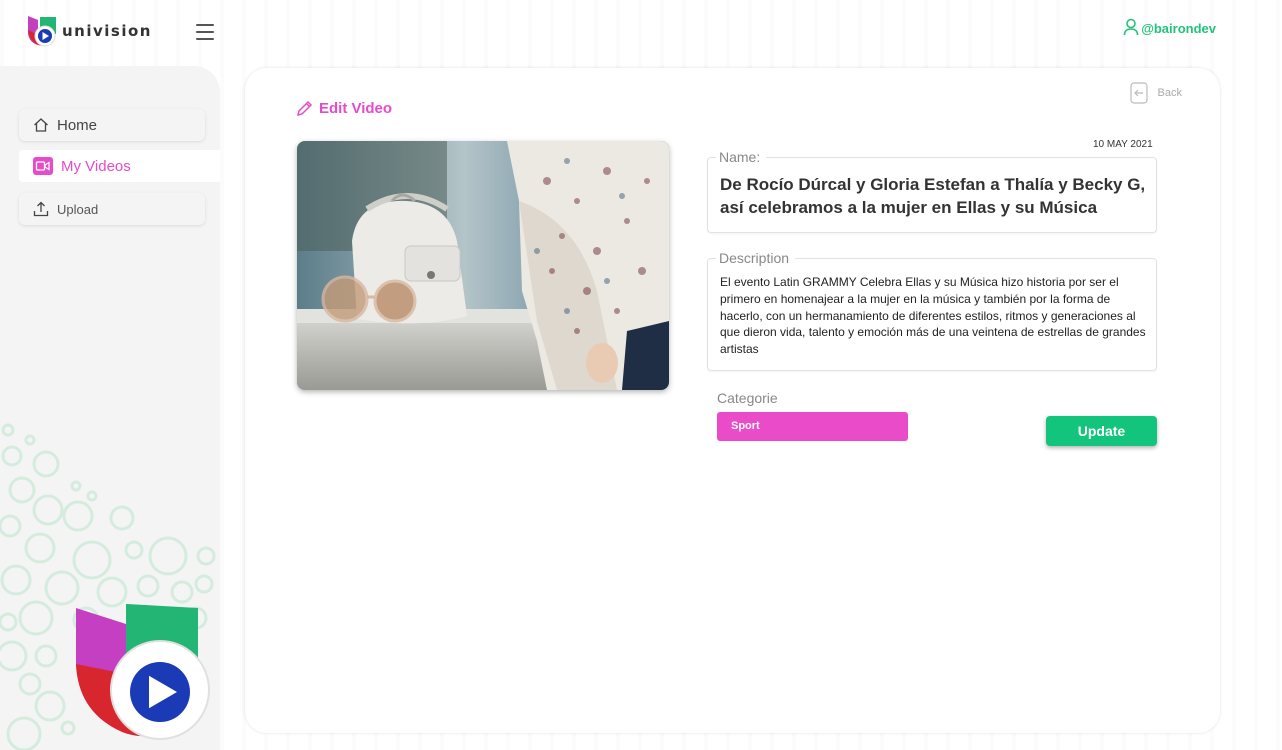 This screenshot has height=750, width=1282. I want to click on sidebar-item-home: Home, so click(112, 125).